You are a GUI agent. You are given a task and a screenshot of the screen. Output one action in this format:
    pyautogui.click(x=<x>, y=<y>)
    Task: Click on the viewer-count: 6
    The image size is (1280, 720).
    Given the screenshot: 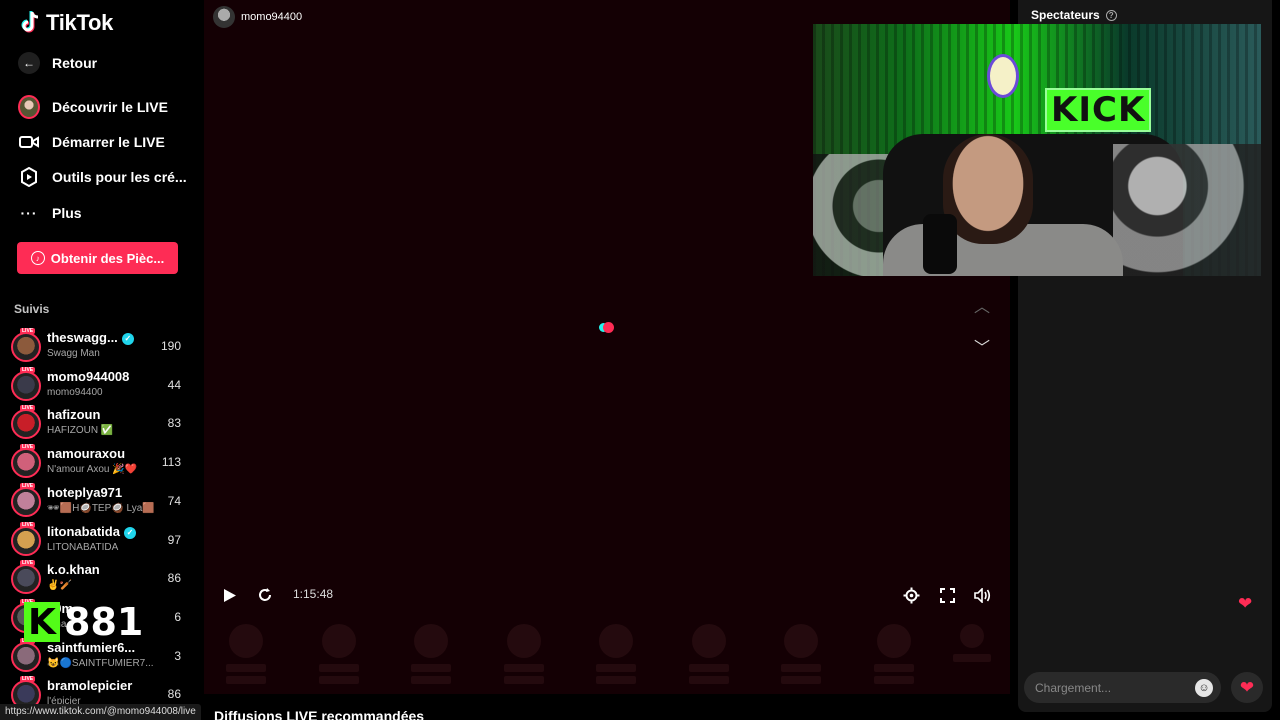 What is the action you would take?
    pyautogui.click(x=177, y=616)
    